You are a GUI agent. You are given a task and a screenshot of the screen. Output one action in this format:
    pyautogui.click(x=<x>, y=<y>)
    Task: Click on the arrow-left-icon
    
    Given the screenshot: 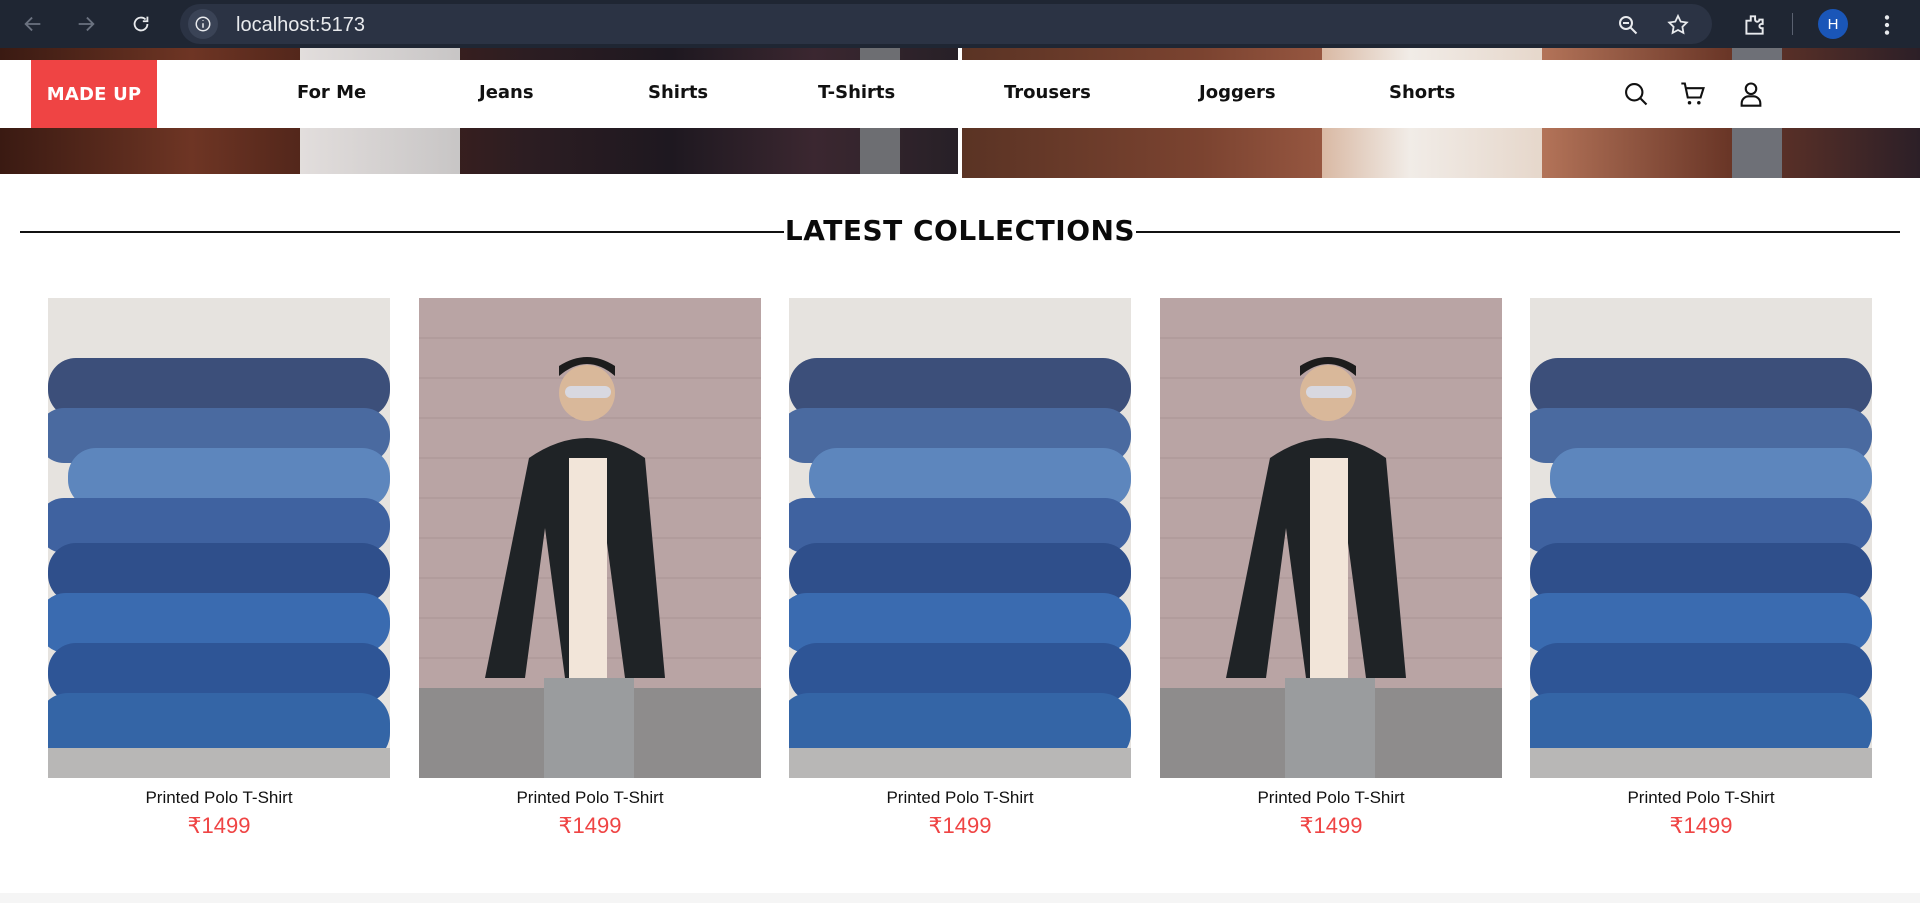 What is the action you would take?
    pyautogui.click(x=32, y=24)
    